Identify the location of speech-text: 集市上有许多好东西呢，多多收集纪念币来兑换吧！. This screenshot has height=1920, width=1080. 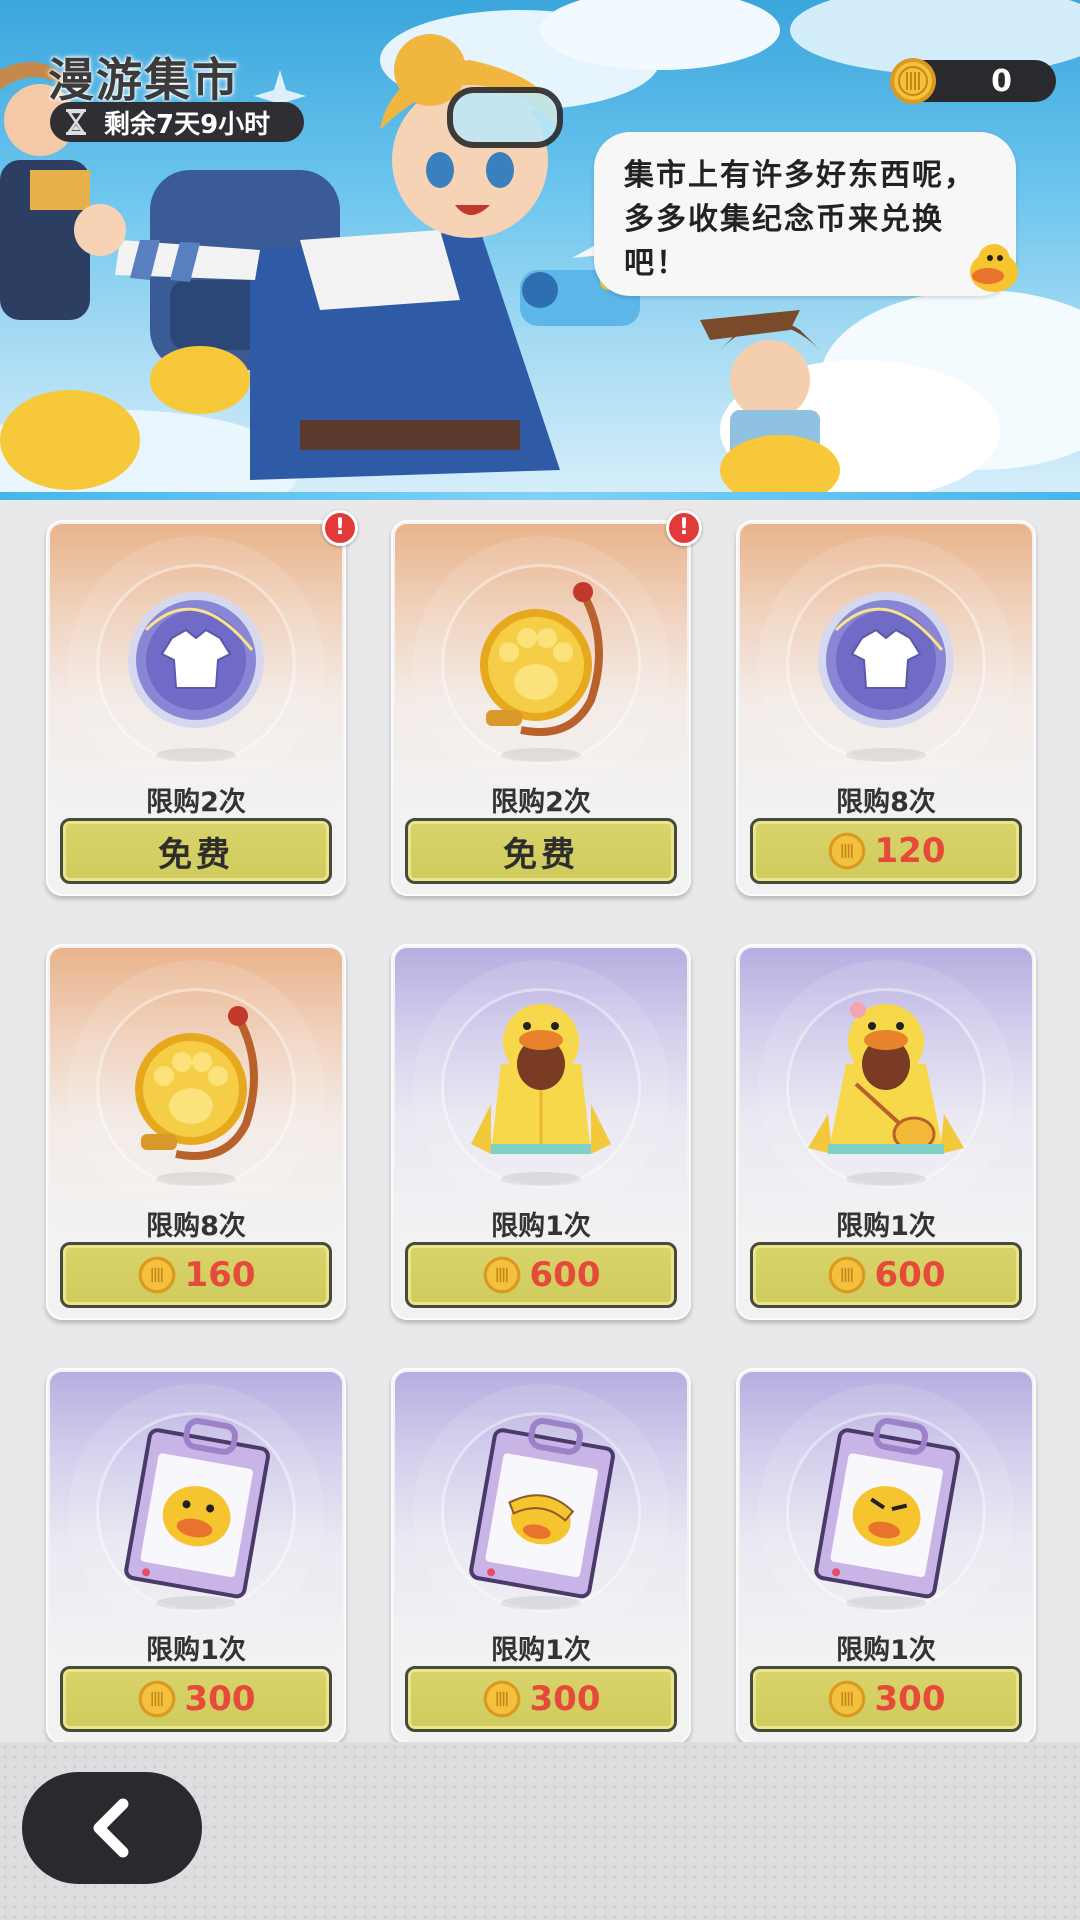
(800, 219).